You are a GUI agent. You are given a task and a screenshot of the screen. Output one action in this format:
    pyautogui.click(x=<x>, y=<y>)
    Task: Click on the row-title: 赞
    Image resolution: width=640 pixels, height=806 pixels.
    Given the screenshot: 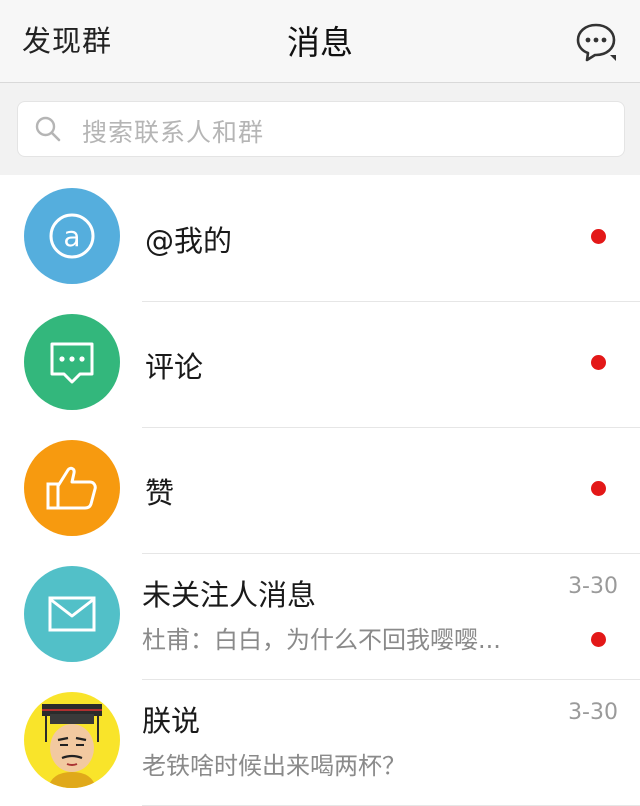 What is the action you would take?
    pyautogui.click(x=160, y=493)
    